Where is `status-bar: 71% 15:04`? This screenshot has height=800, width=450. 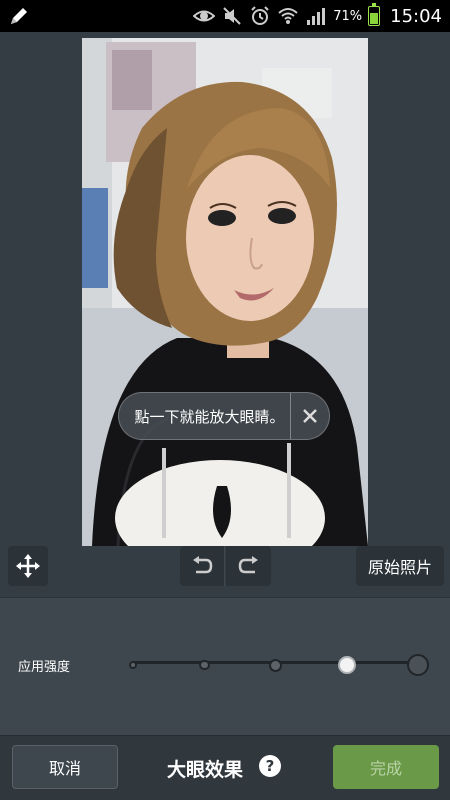
status-bar: 71% 15:04 is located at coordinates (225, 16).